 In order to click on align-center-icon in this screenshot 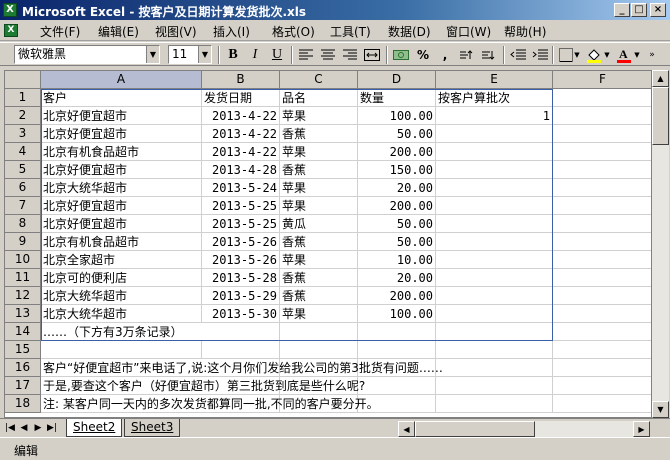, I will do `click(328, 55)`.